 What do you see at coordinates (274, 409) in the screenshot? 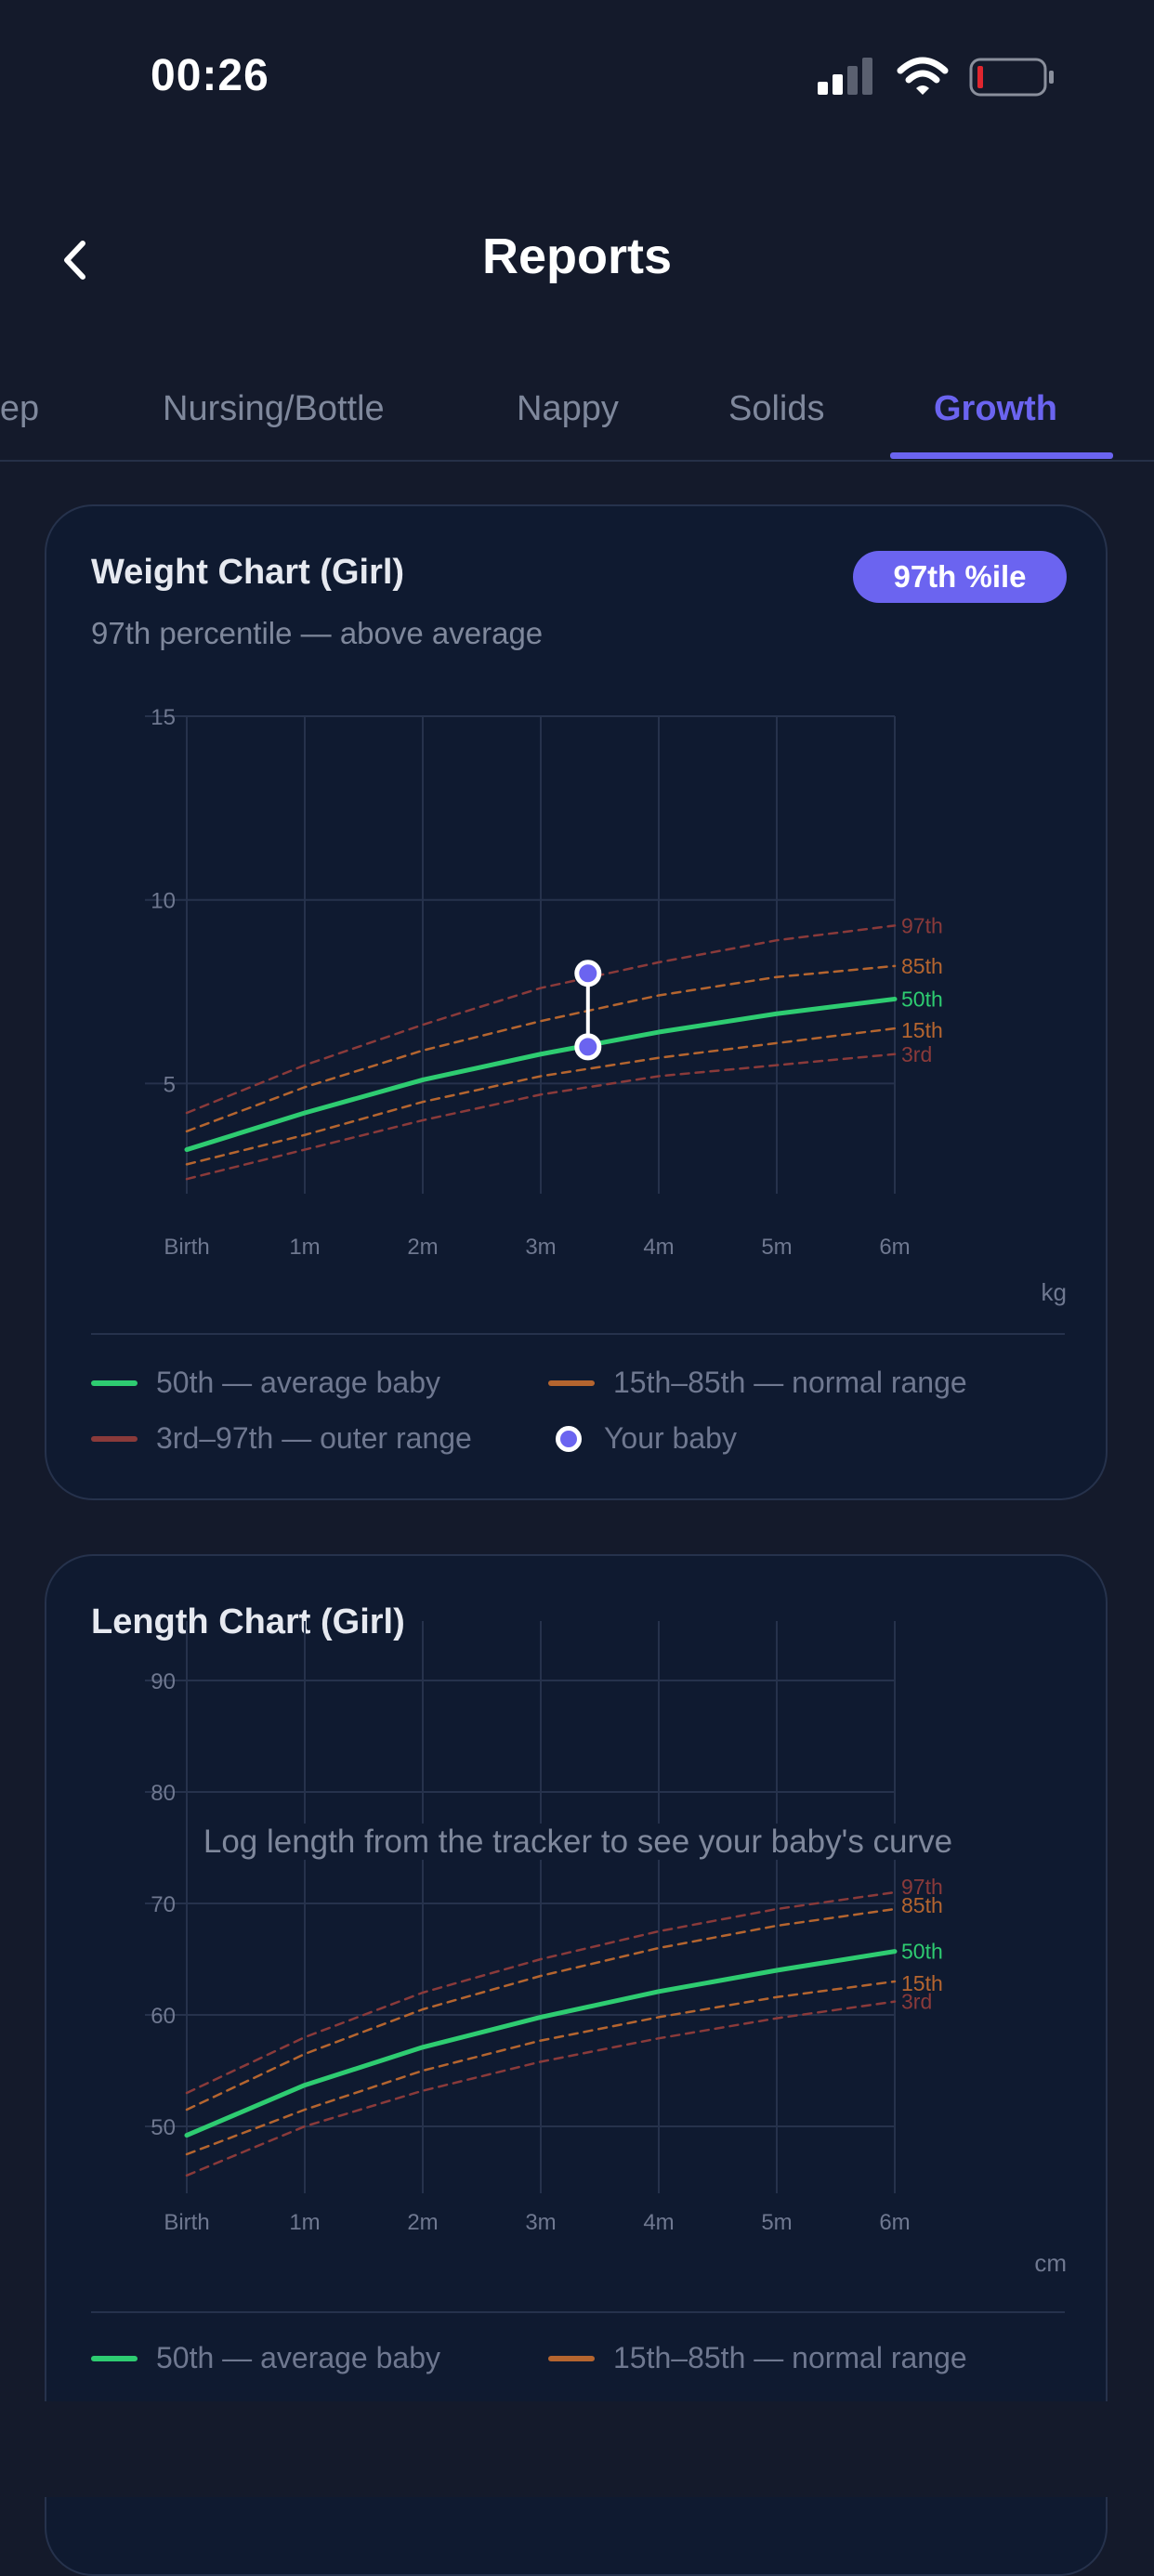
I see `tab-nursing-bottle: Nursing/Bottle` at bounding box center [274, 409].